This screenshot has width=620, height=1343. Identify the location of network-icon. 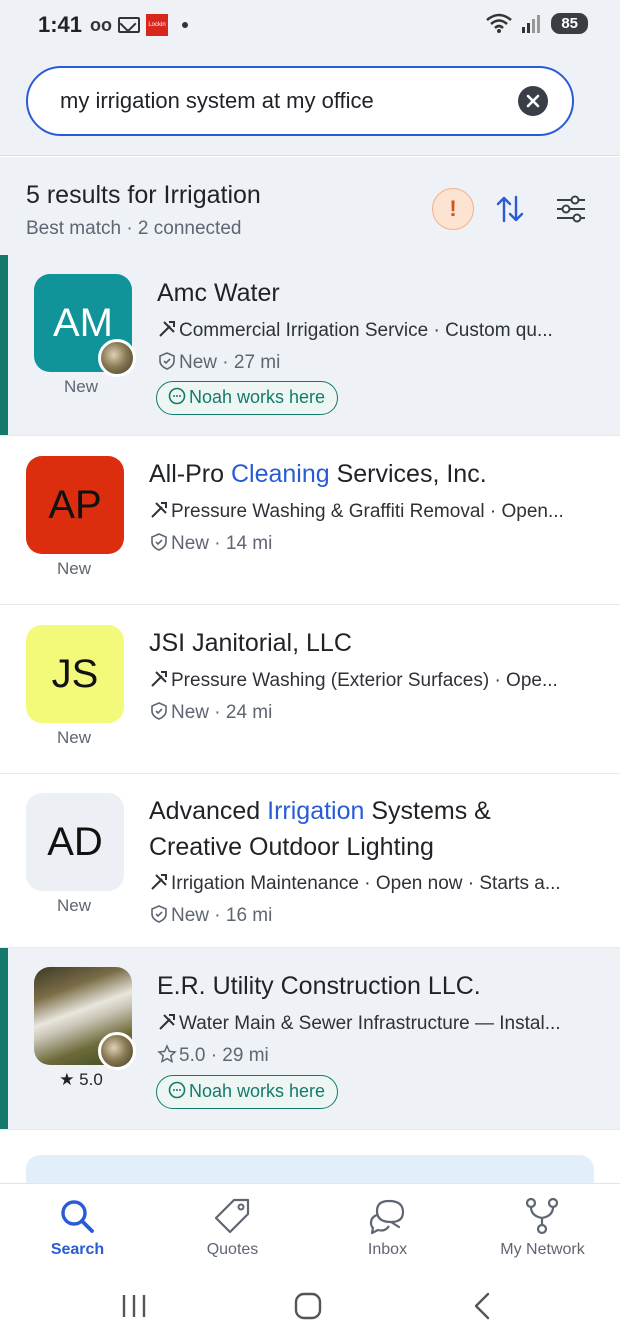
(542, 1216).